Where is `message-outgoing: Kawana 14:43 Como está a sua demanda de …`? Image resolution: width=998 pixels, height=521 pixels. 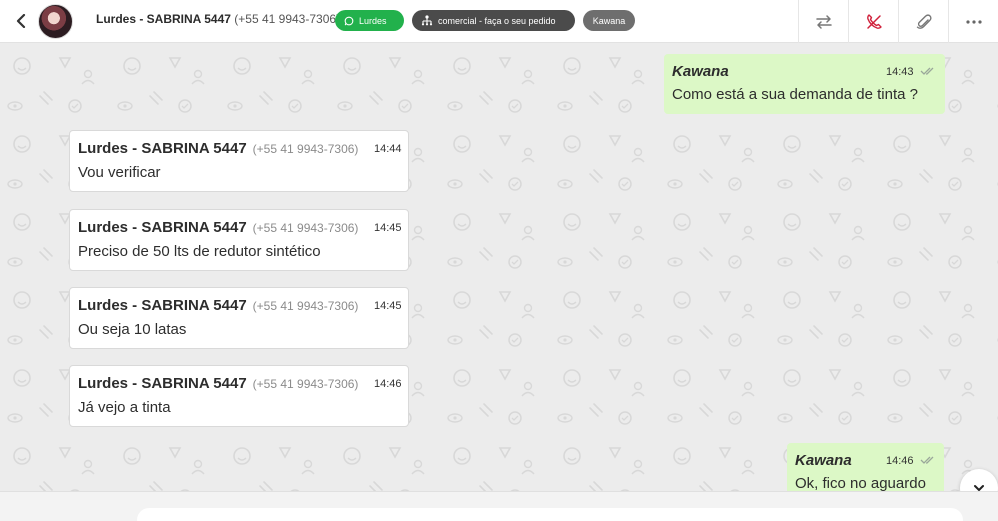 message-outgoing: Kawana 14:43 Como está a sua demanda de … is located at coordinates (804, 84).